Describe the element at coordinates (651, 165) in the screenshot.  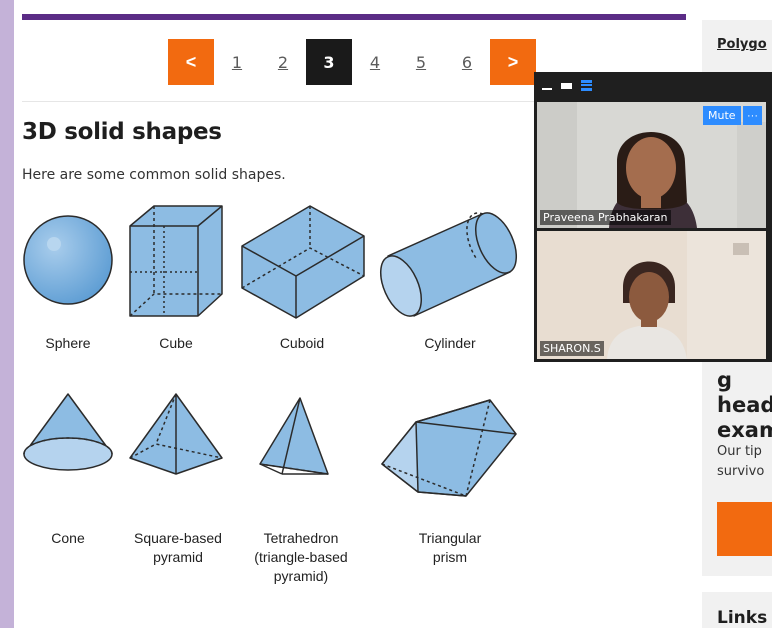
I see `participant-video-1: Mute ··· Praveena Prabhakaran` at that location.